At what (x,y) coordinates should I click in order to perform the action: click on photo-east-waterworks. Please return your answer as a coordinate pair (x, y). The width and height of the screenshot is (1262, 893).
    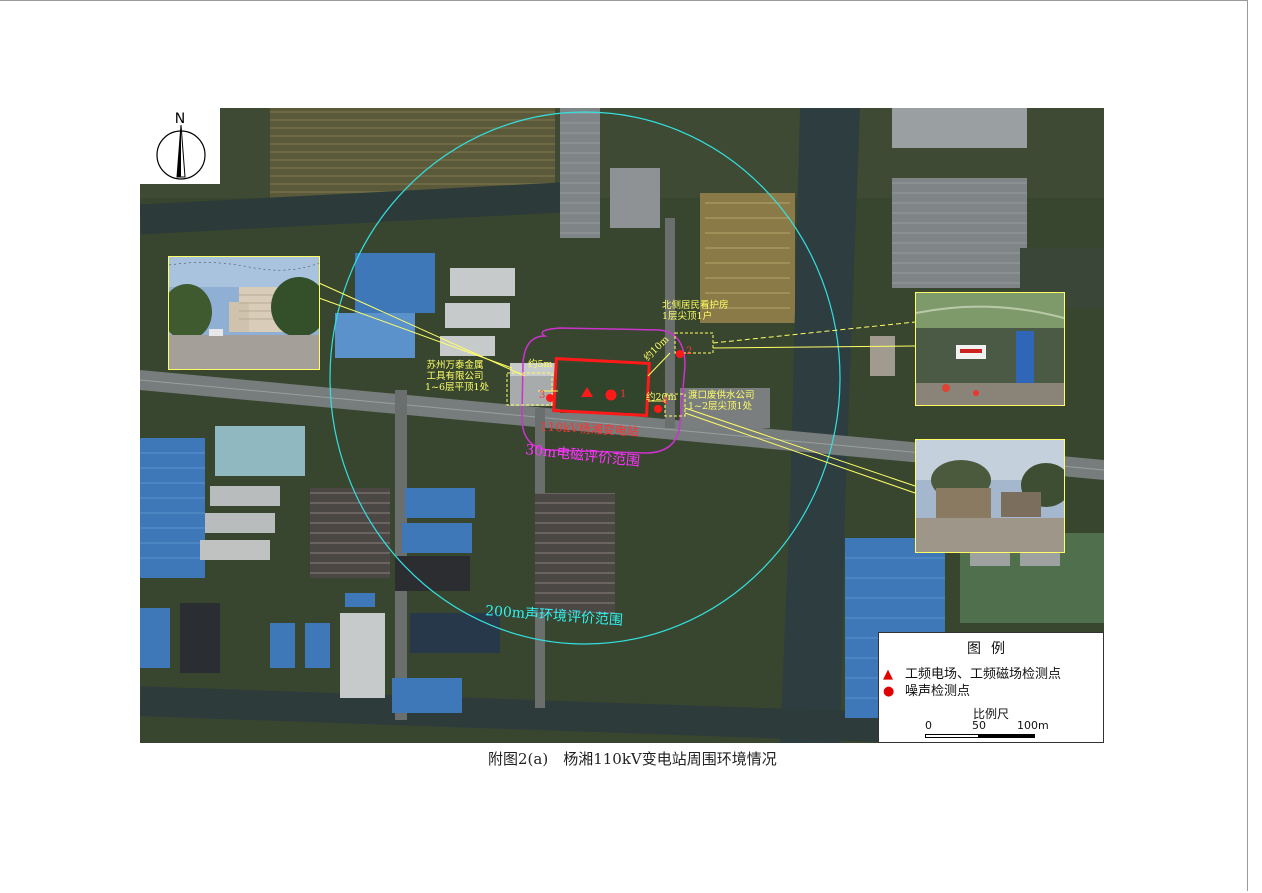
    Looking at the image, I should click on (990, 496).